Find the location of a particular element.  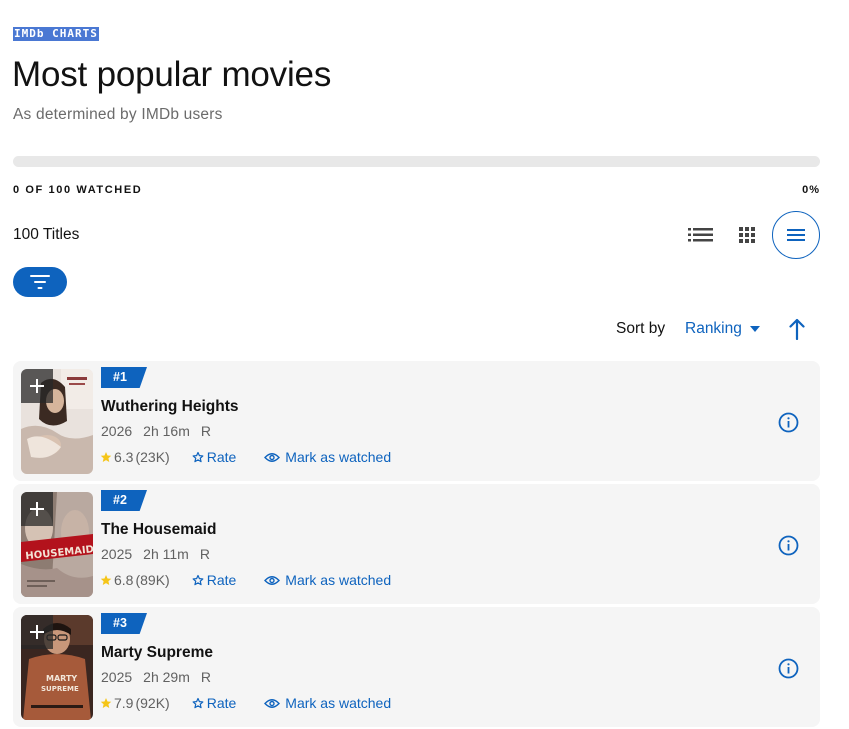

filter-icon is located at coordinates (40, 282).